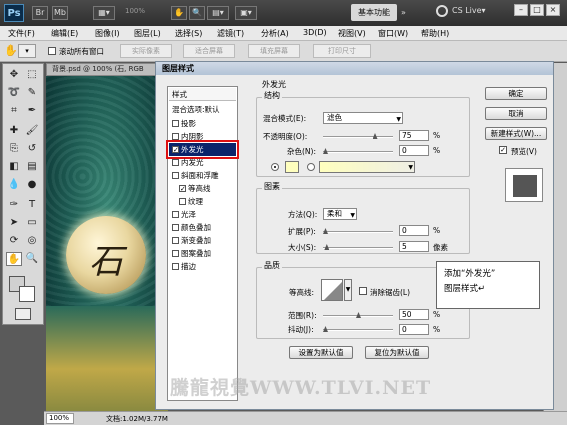  Describe the element at coordinates (325, 329) in the screenshot. I see `jitter-slider-knob` at that location.